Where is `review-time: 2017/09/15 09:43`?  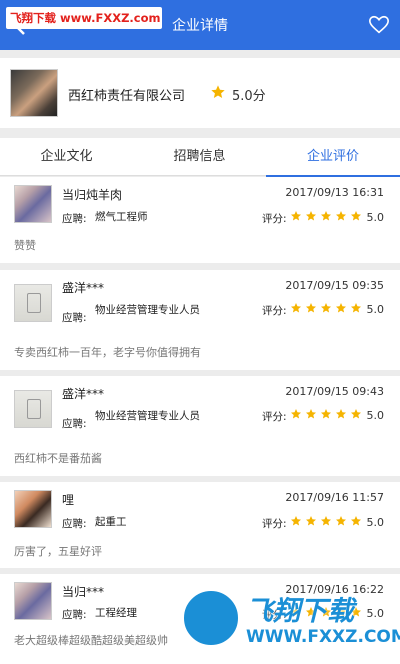 review-time: 2017/09/15 09:43 is located at coordinates (334, 391).